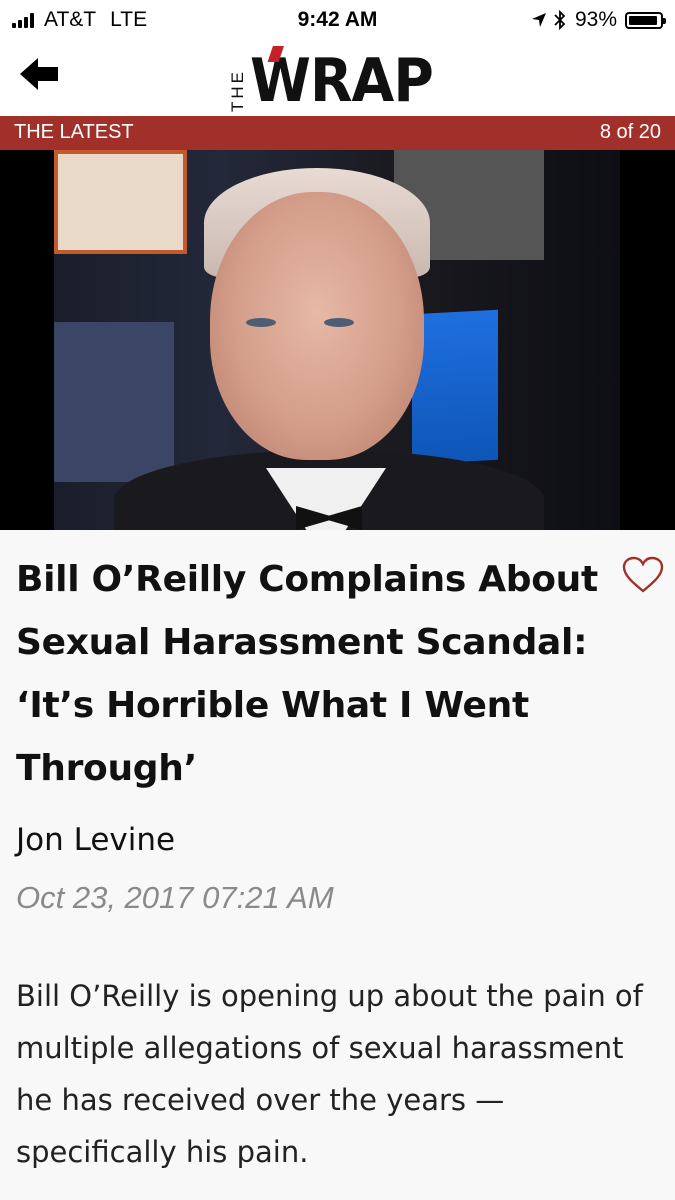 The height and width of the screenshot is (1200, 675). I want to click on nav-bar: THE WRAP, so click(337, 77).